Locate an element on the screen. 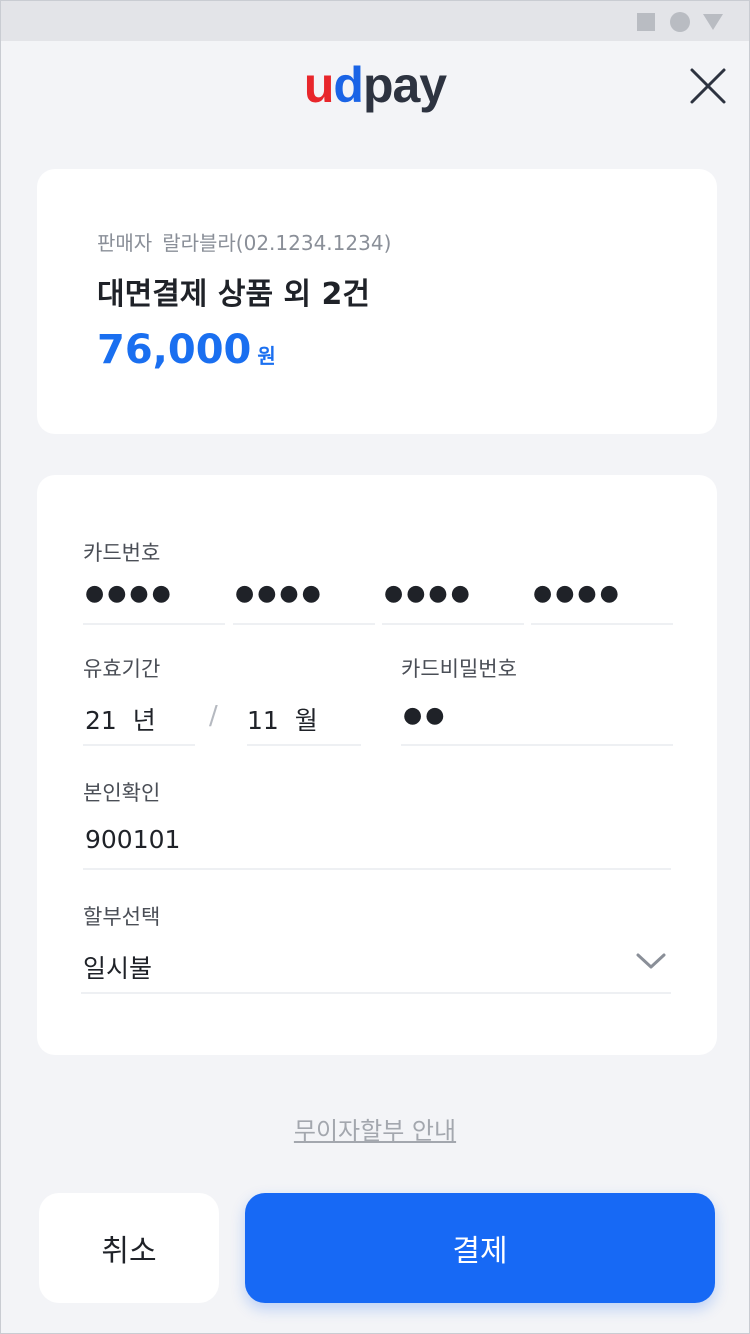 This screenshot has height=1334, width=750. product-title: 대면결제 상품 외 2건 is located at coordinates (234, 294).